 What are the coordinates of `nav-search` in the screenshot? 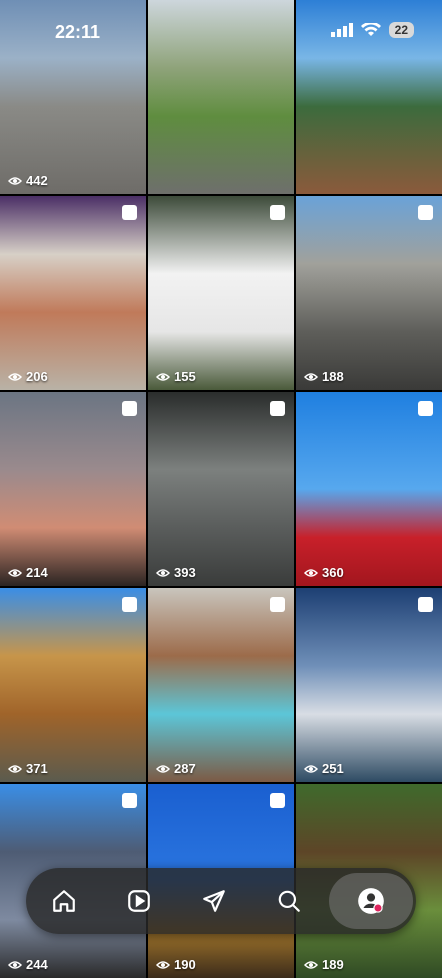 It's located at (289, 901).